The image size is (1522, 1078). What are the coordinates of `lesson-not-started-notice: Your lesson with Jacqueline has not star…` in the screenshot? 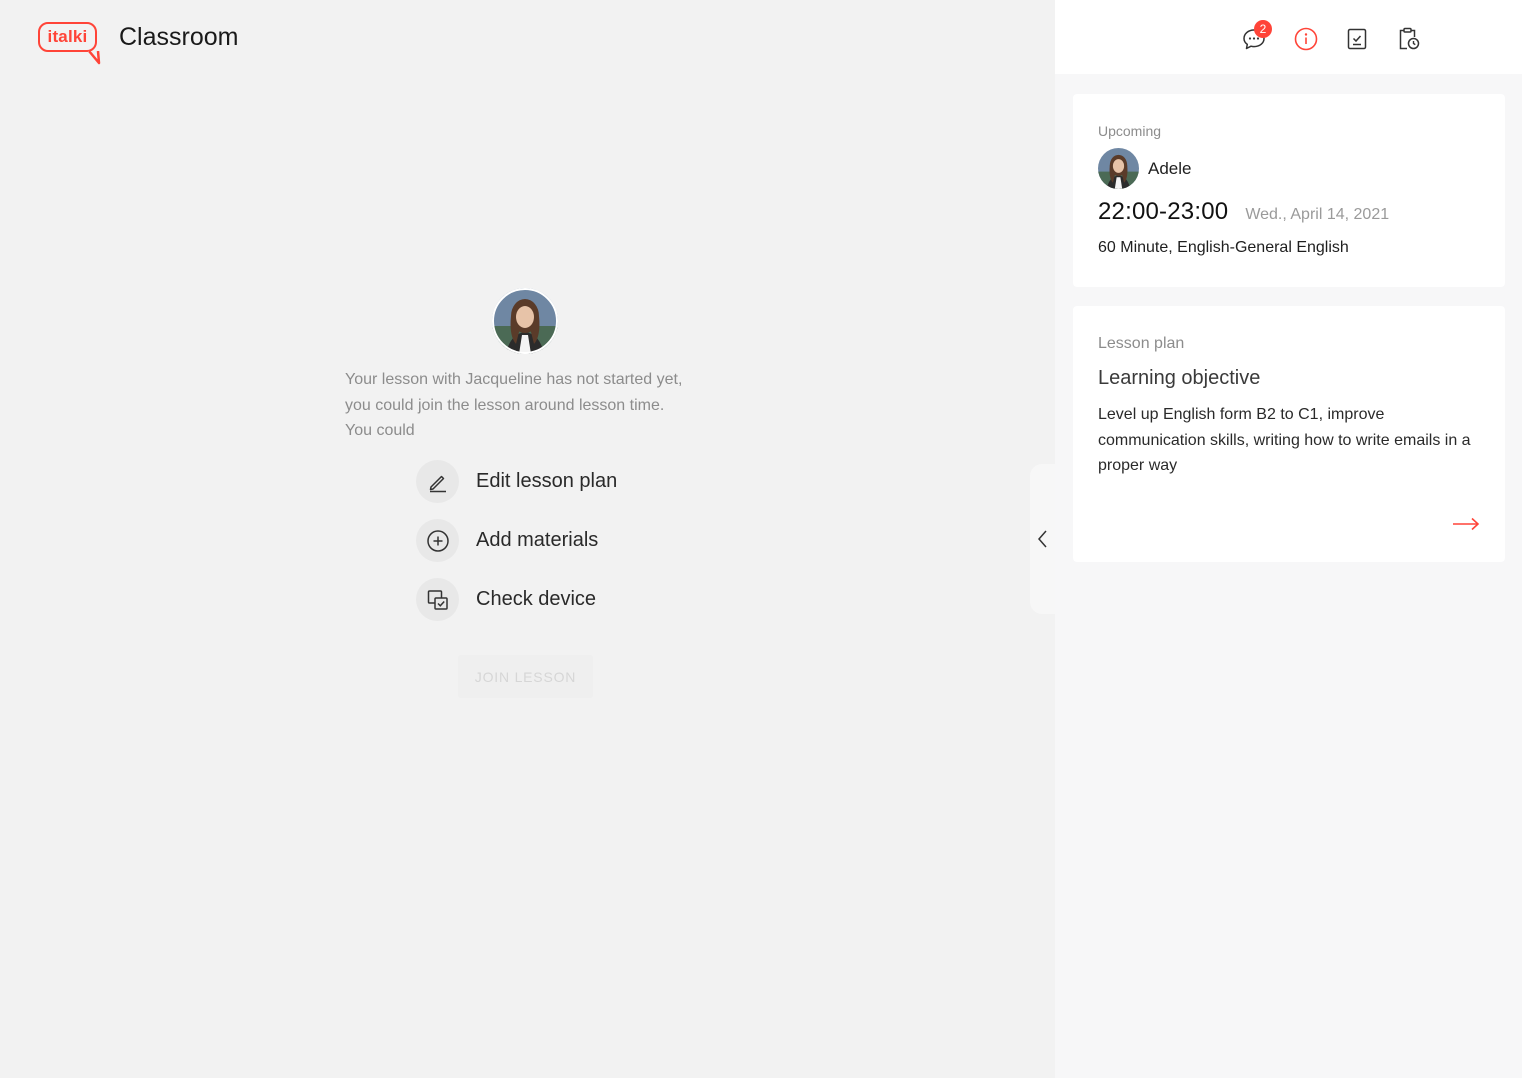 It's located at (514, 405).